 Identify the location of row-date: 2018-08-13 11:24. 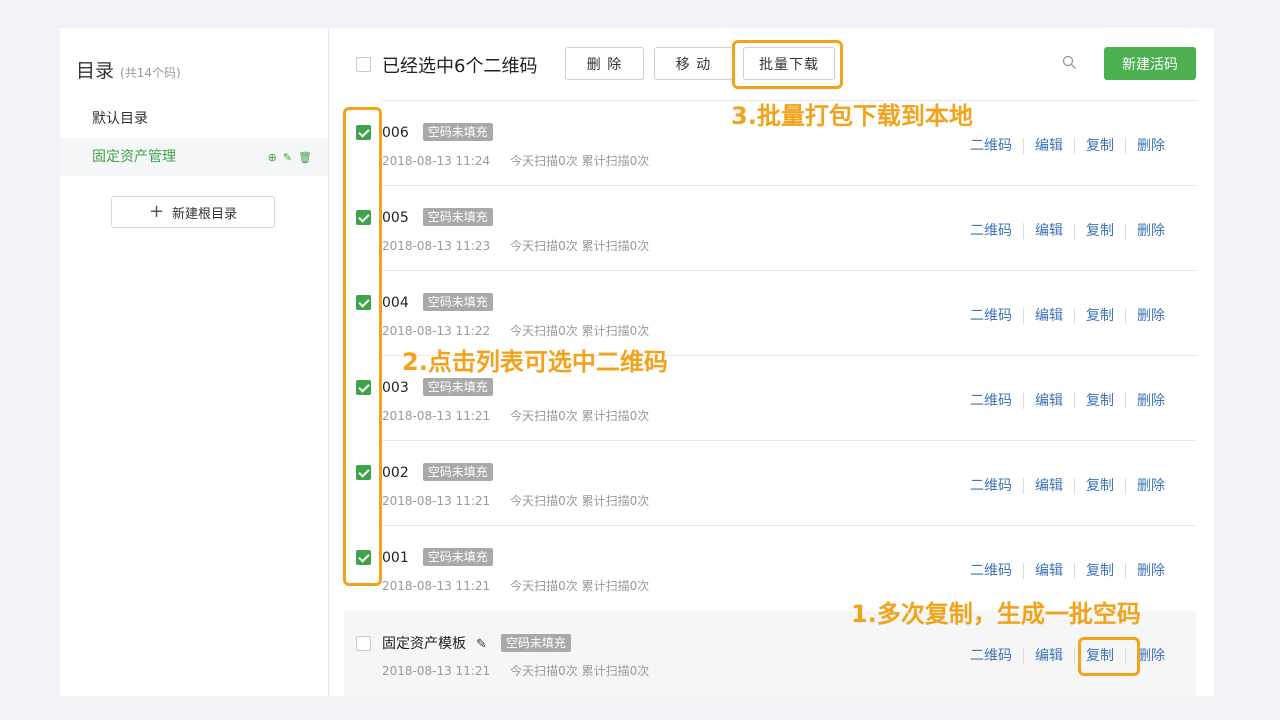
(436, 161).